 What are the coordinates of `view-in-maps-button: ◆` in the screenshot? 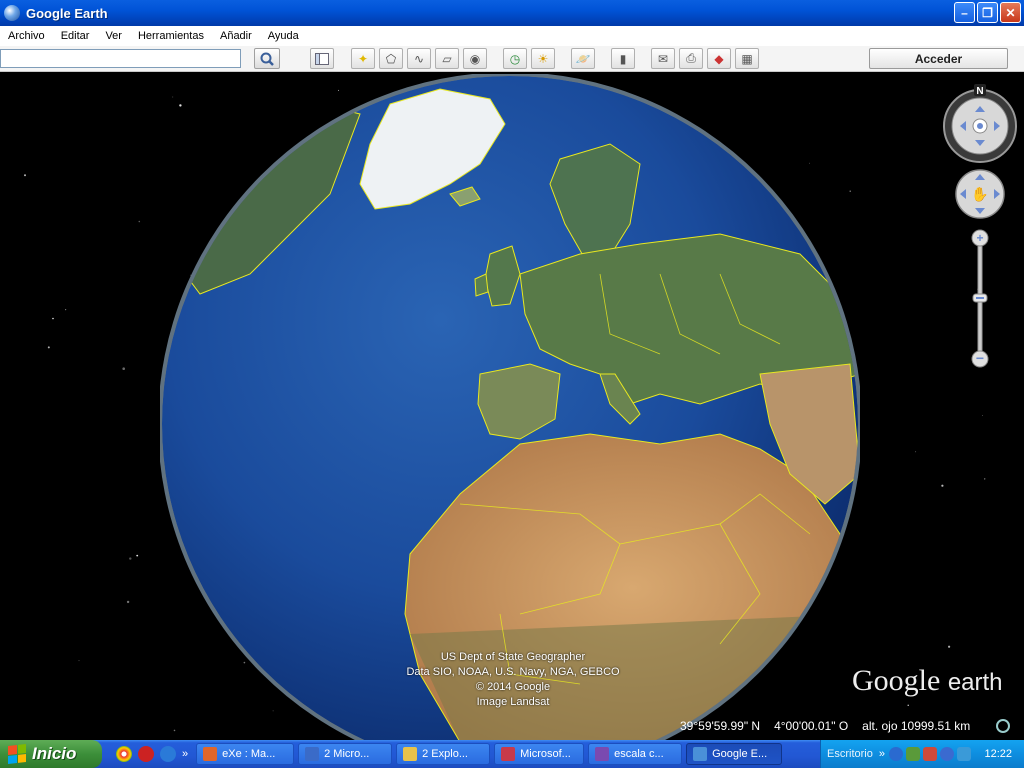 It's located at (719, 58).